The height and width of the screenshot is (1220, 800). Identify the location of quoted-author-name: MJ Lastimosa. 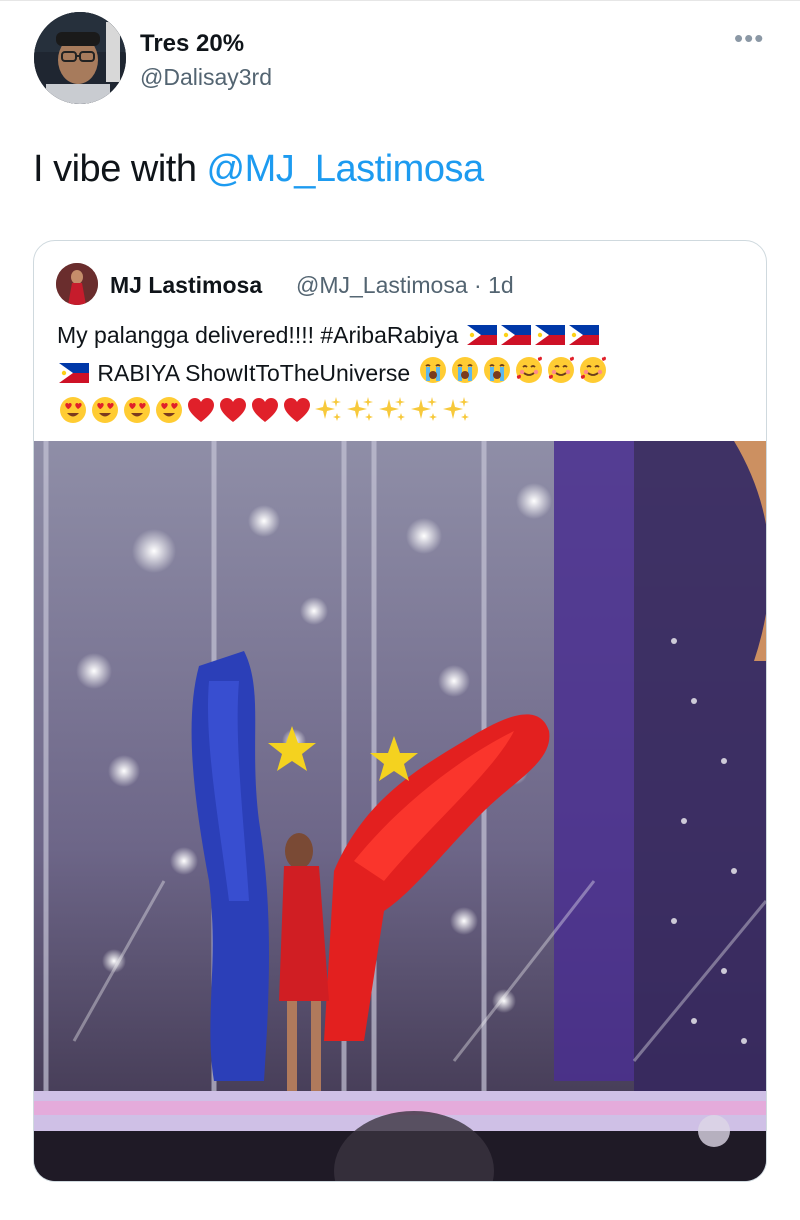
(186, 285).